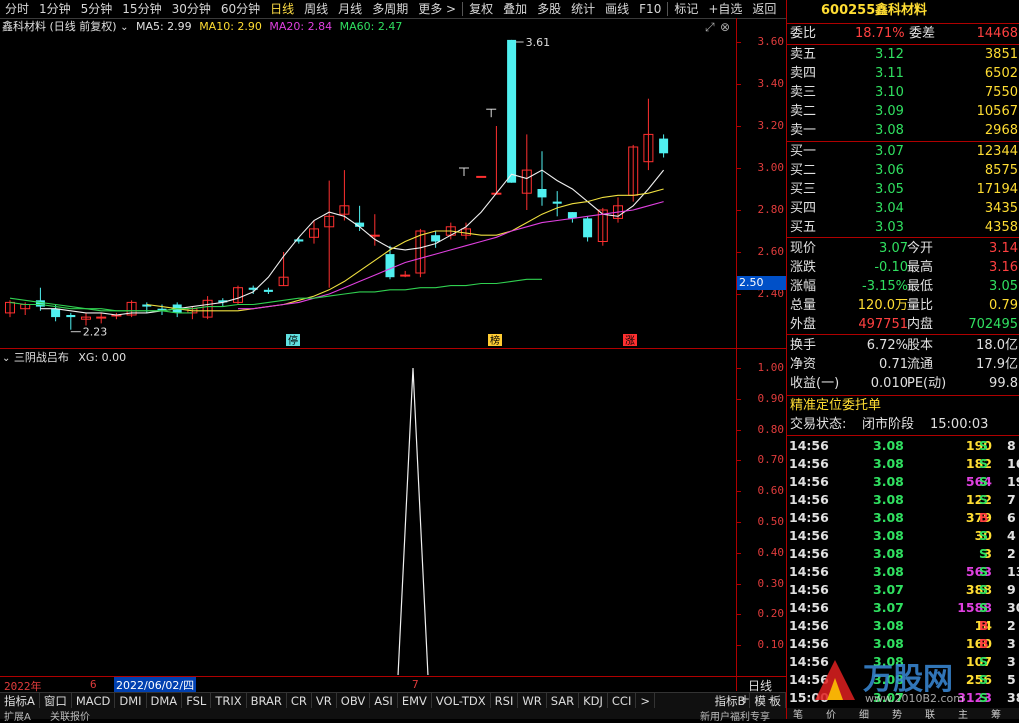  I want to click on indicator-tab: CCI, so click(622, 701).